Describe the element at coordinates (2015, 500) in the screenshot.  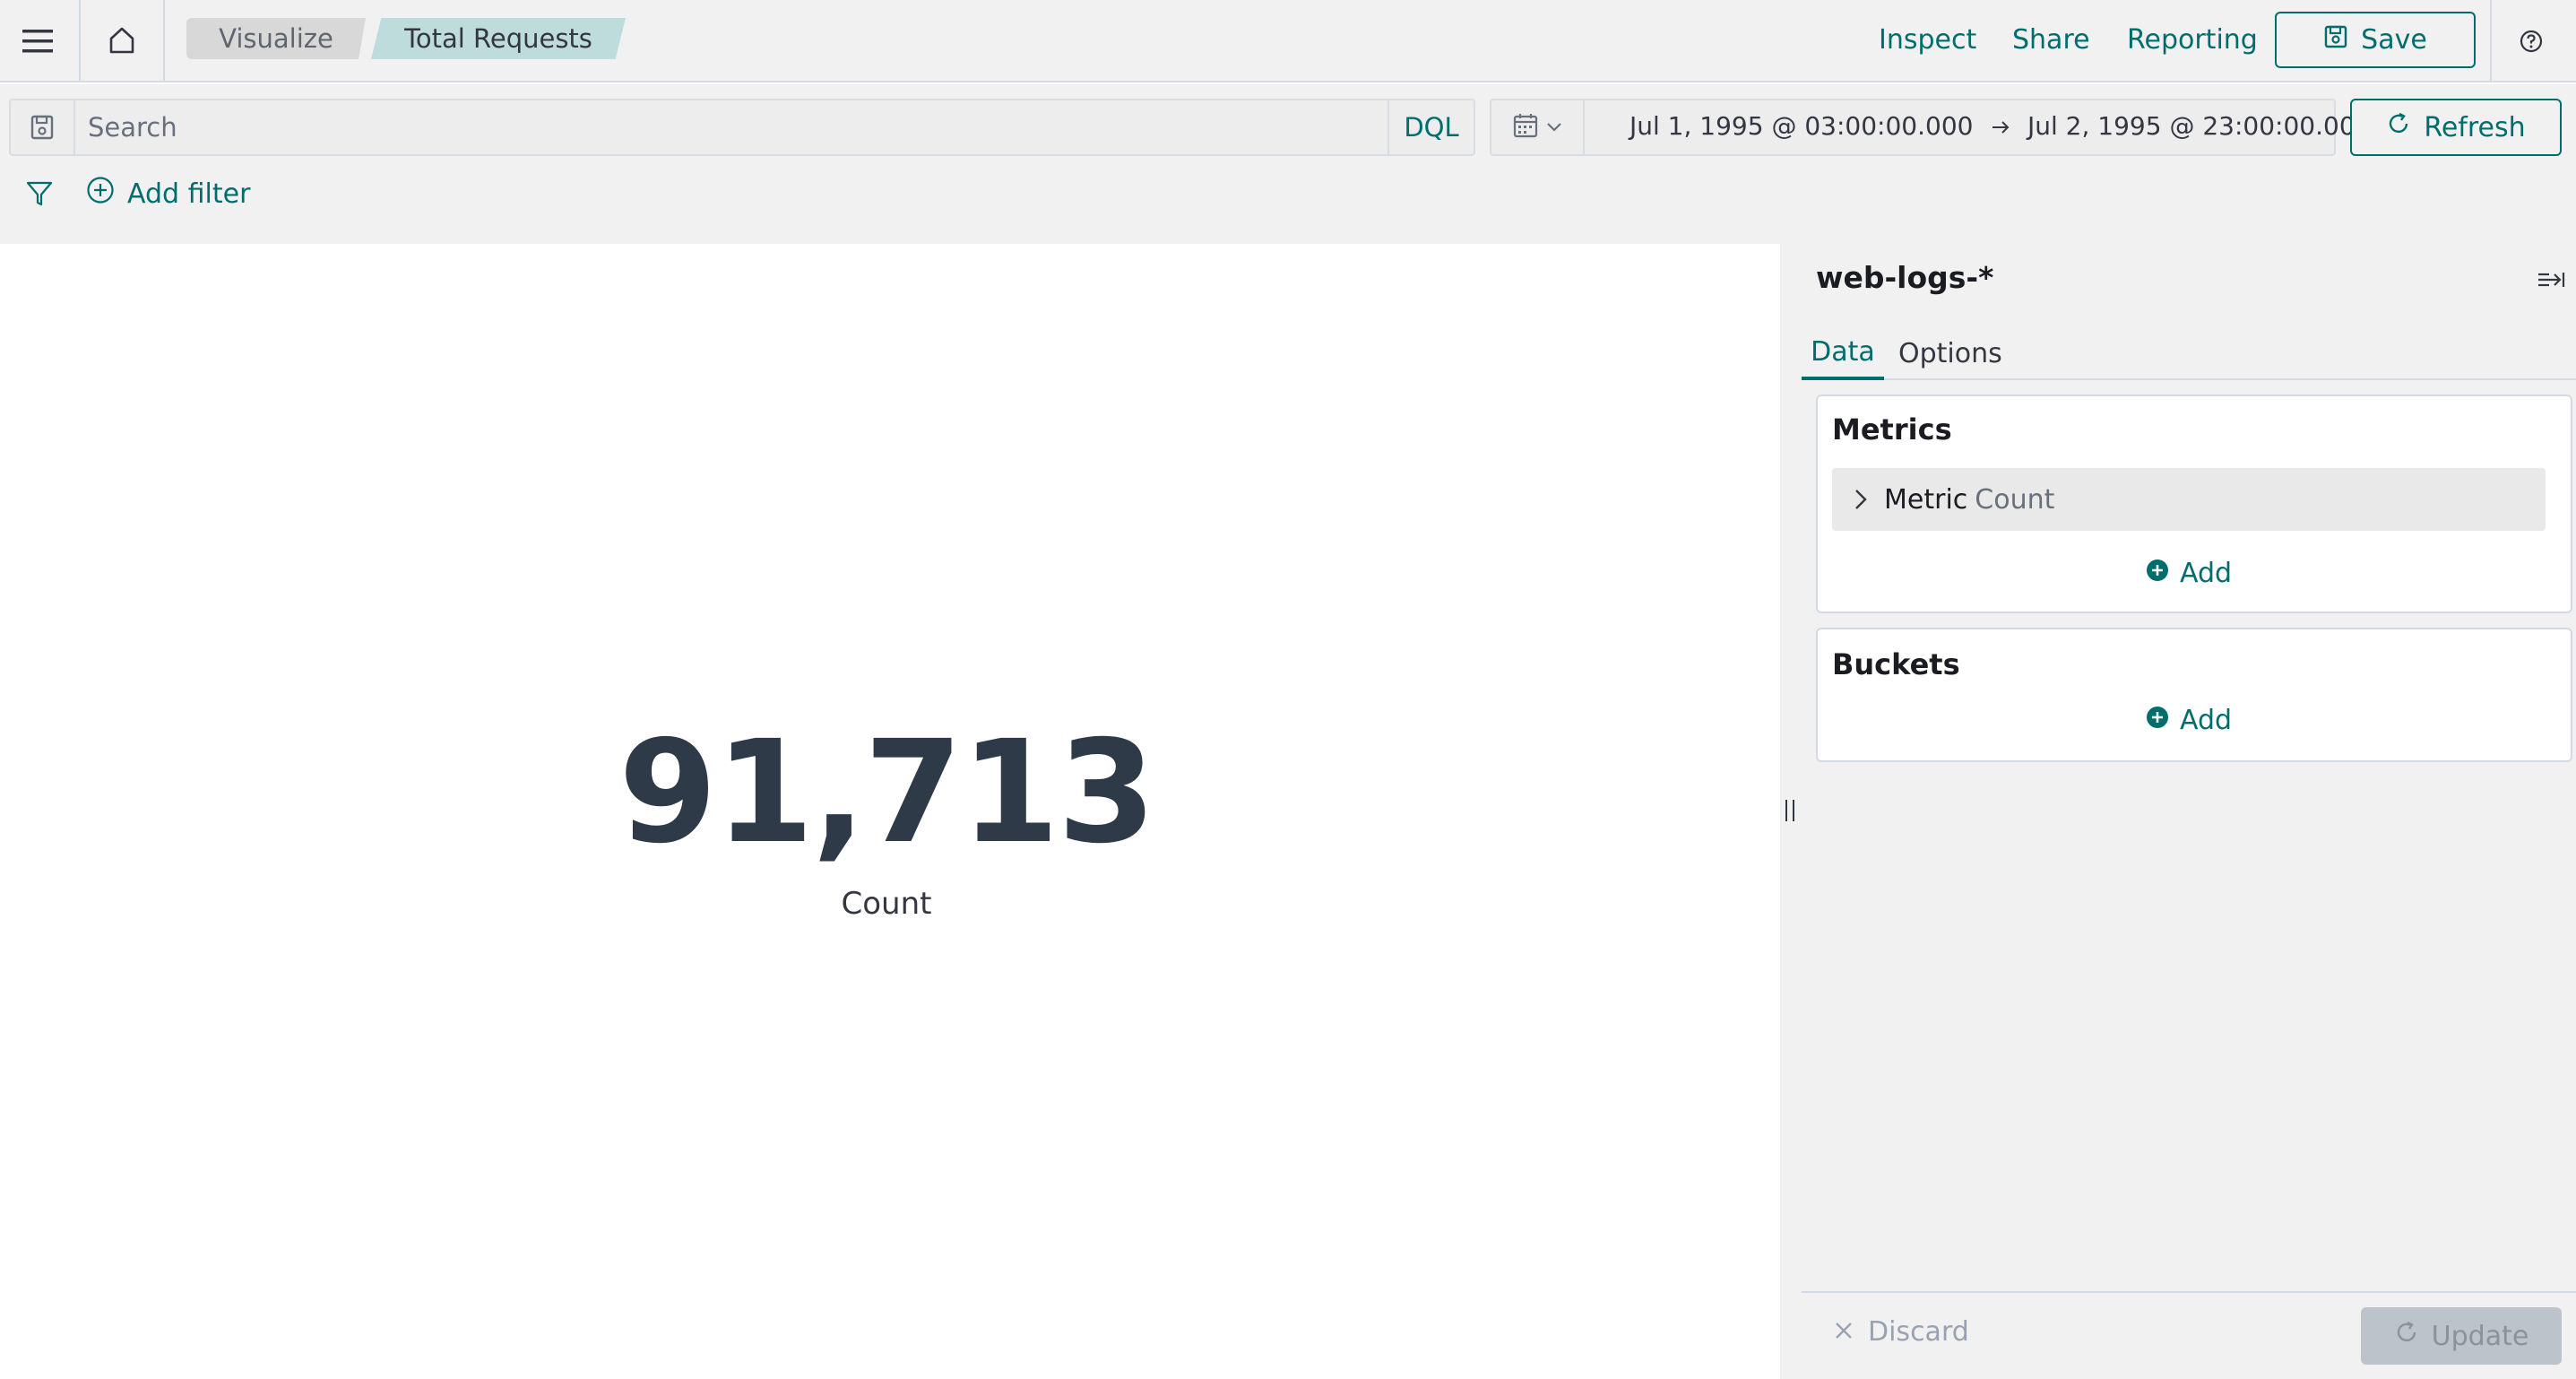
I see `metric-item-name: Count` at that location.